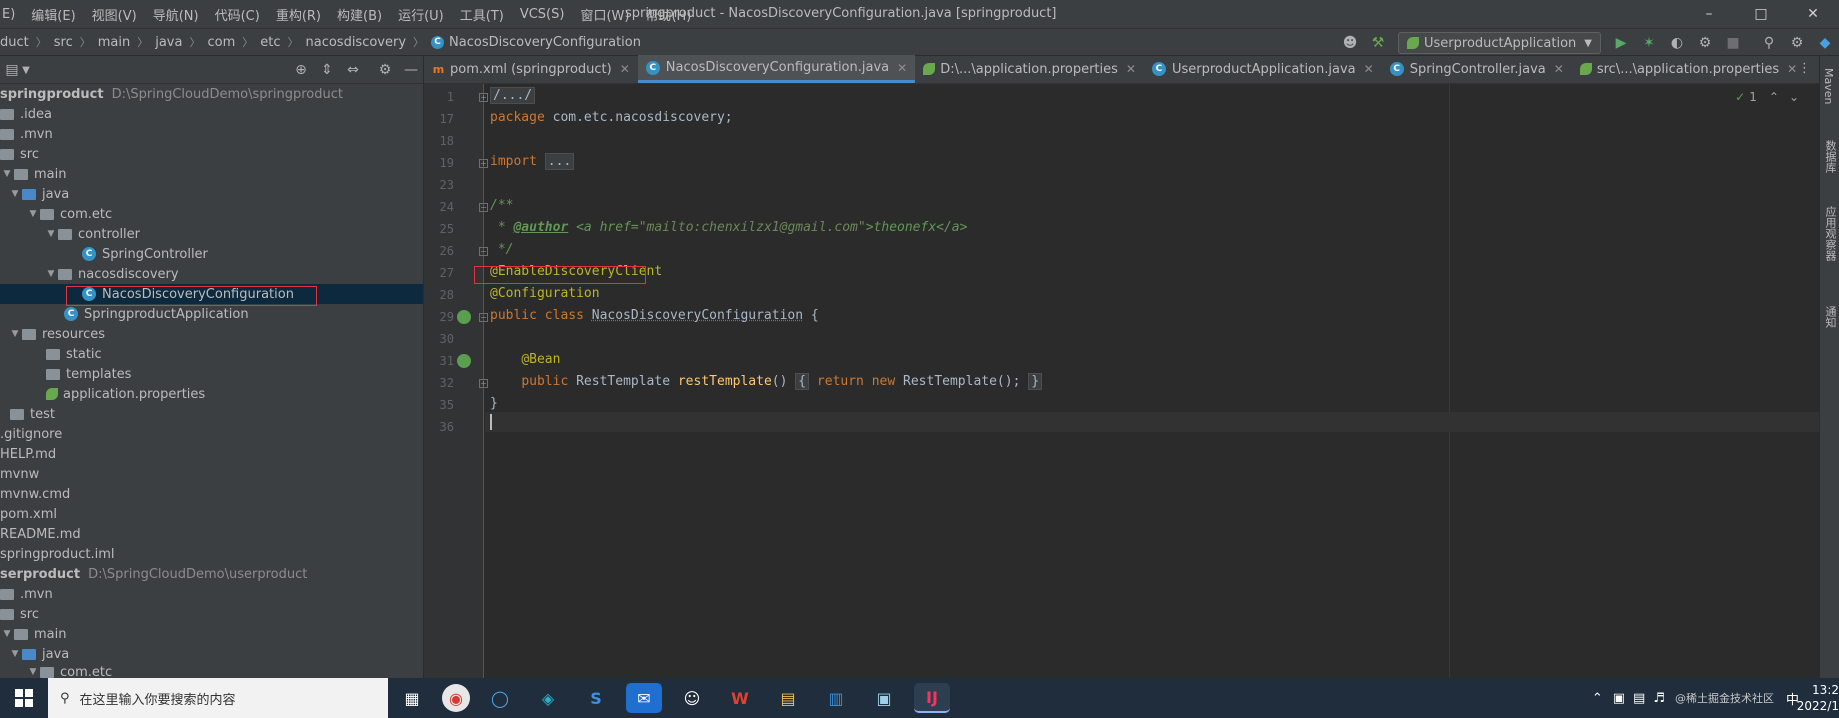 This screenshot has width=1839, height=718. I want to click on endpoints-tool-button: 应用观察器, so click(1830, 233).